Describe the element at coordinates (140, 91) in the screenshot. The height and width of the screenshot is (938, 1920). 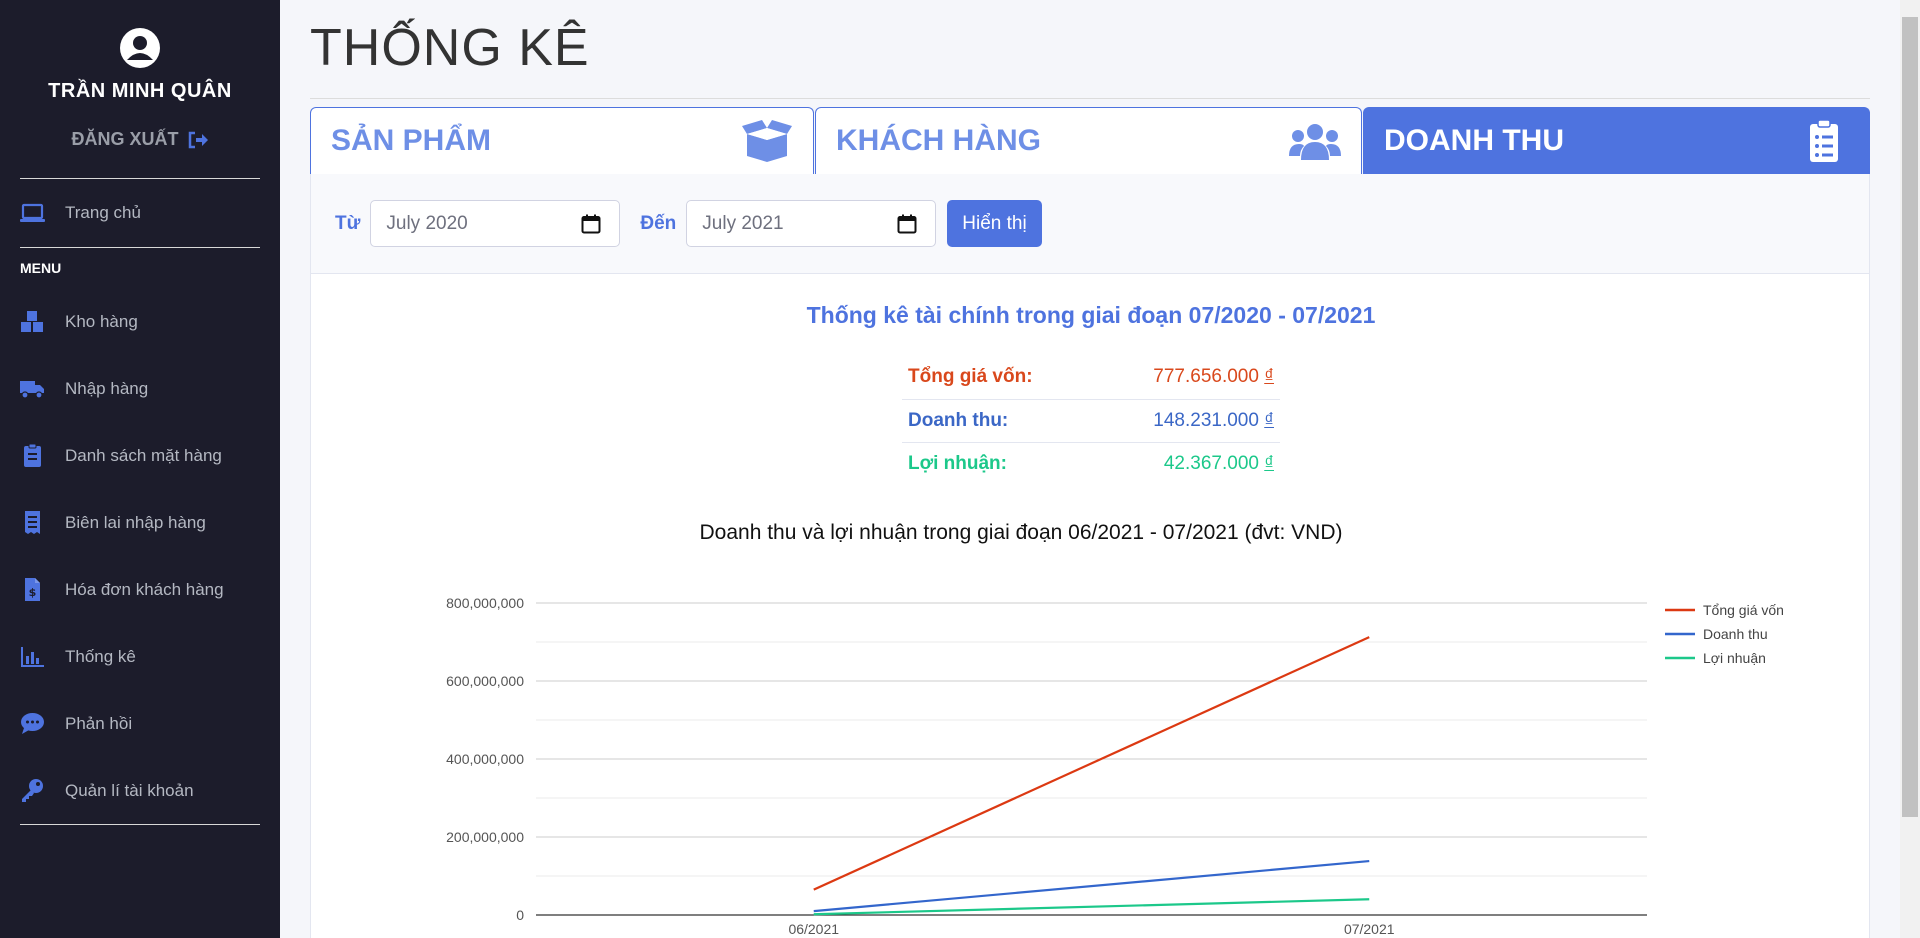
I see `user-name: TRẦN MINH QUÂN` at that location.